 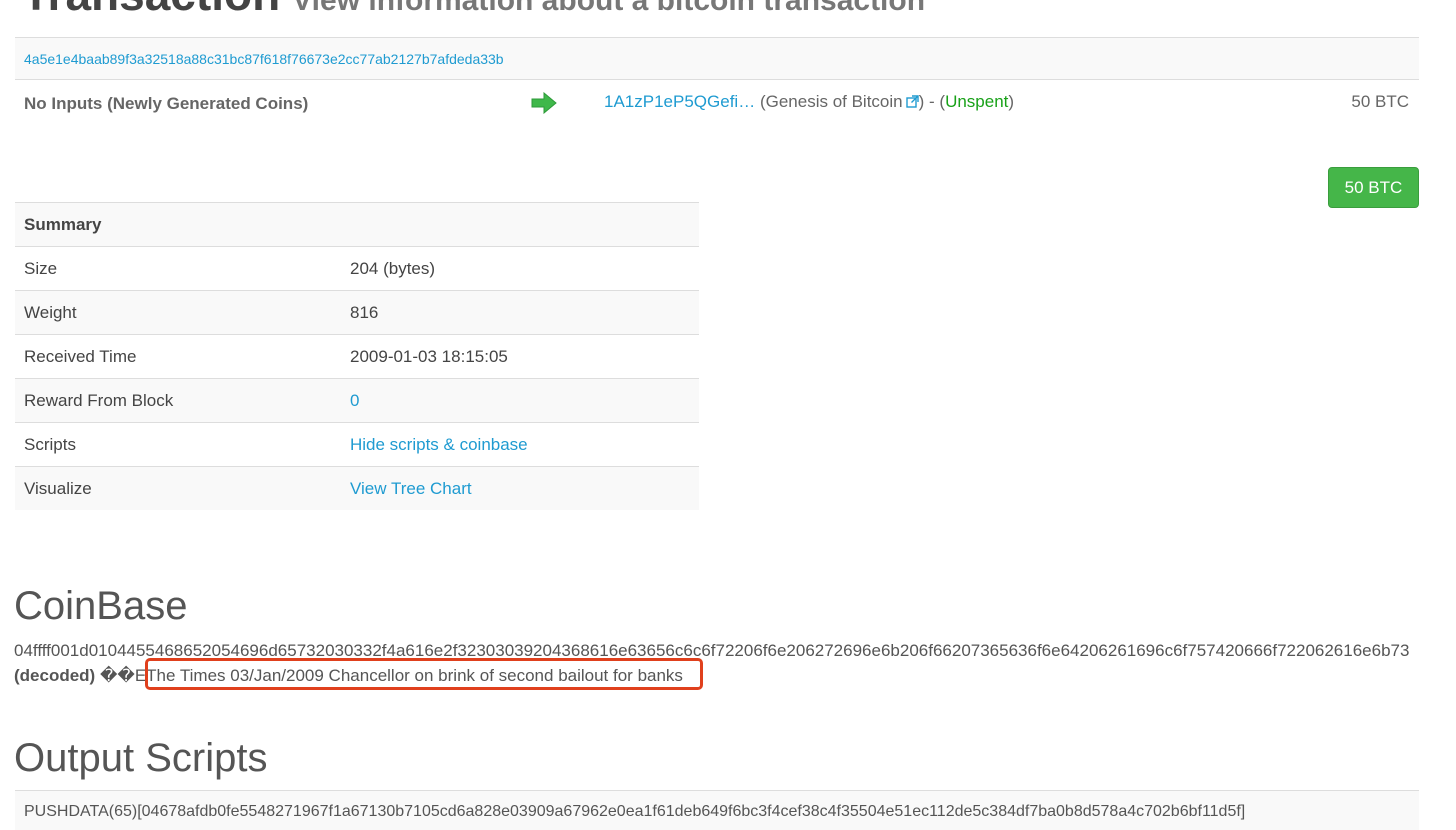 What do you see at coordinates (1011, 101) in the screenshot?
I see `output-close-paren: )` at bounding box center [1011, 101].